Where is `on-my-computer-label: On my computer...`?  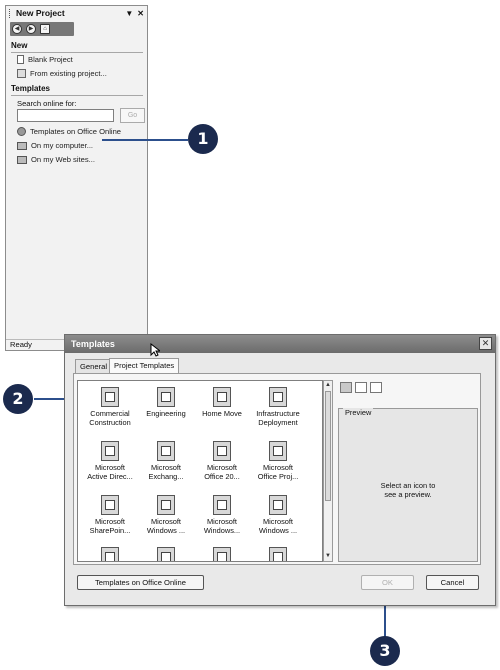 on-my-computer-label: On my computer... is located at coordinates (62, 145).